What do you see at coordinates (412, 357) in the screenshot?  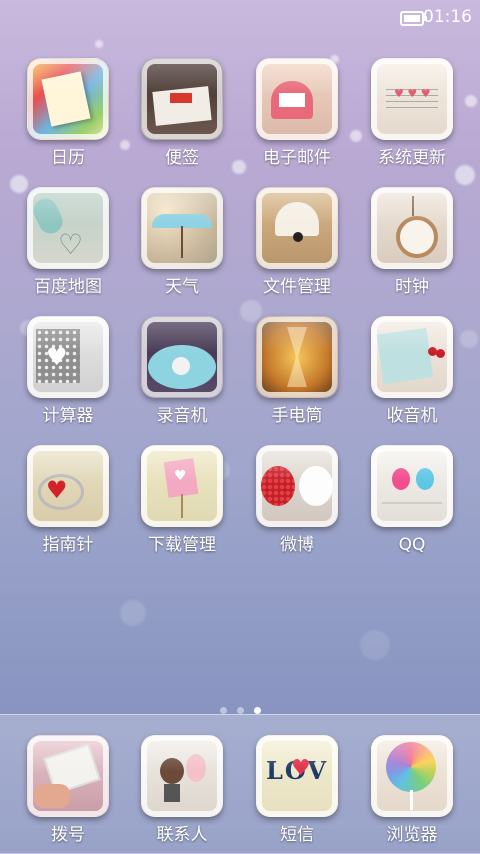 I see `radio-icon` at bounding box center [412, 357].